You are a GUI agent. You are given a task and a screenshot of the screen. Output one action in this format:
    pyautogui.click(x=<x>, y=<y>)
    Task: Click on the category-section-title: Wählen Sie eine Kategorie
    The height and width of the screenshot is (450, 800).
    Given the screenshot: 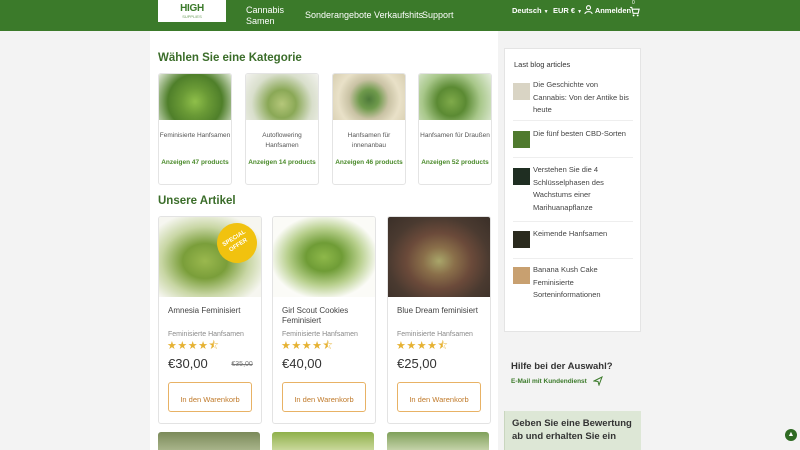 What is the action you would take?
    pyautogui.click(x=230, y=58)
    